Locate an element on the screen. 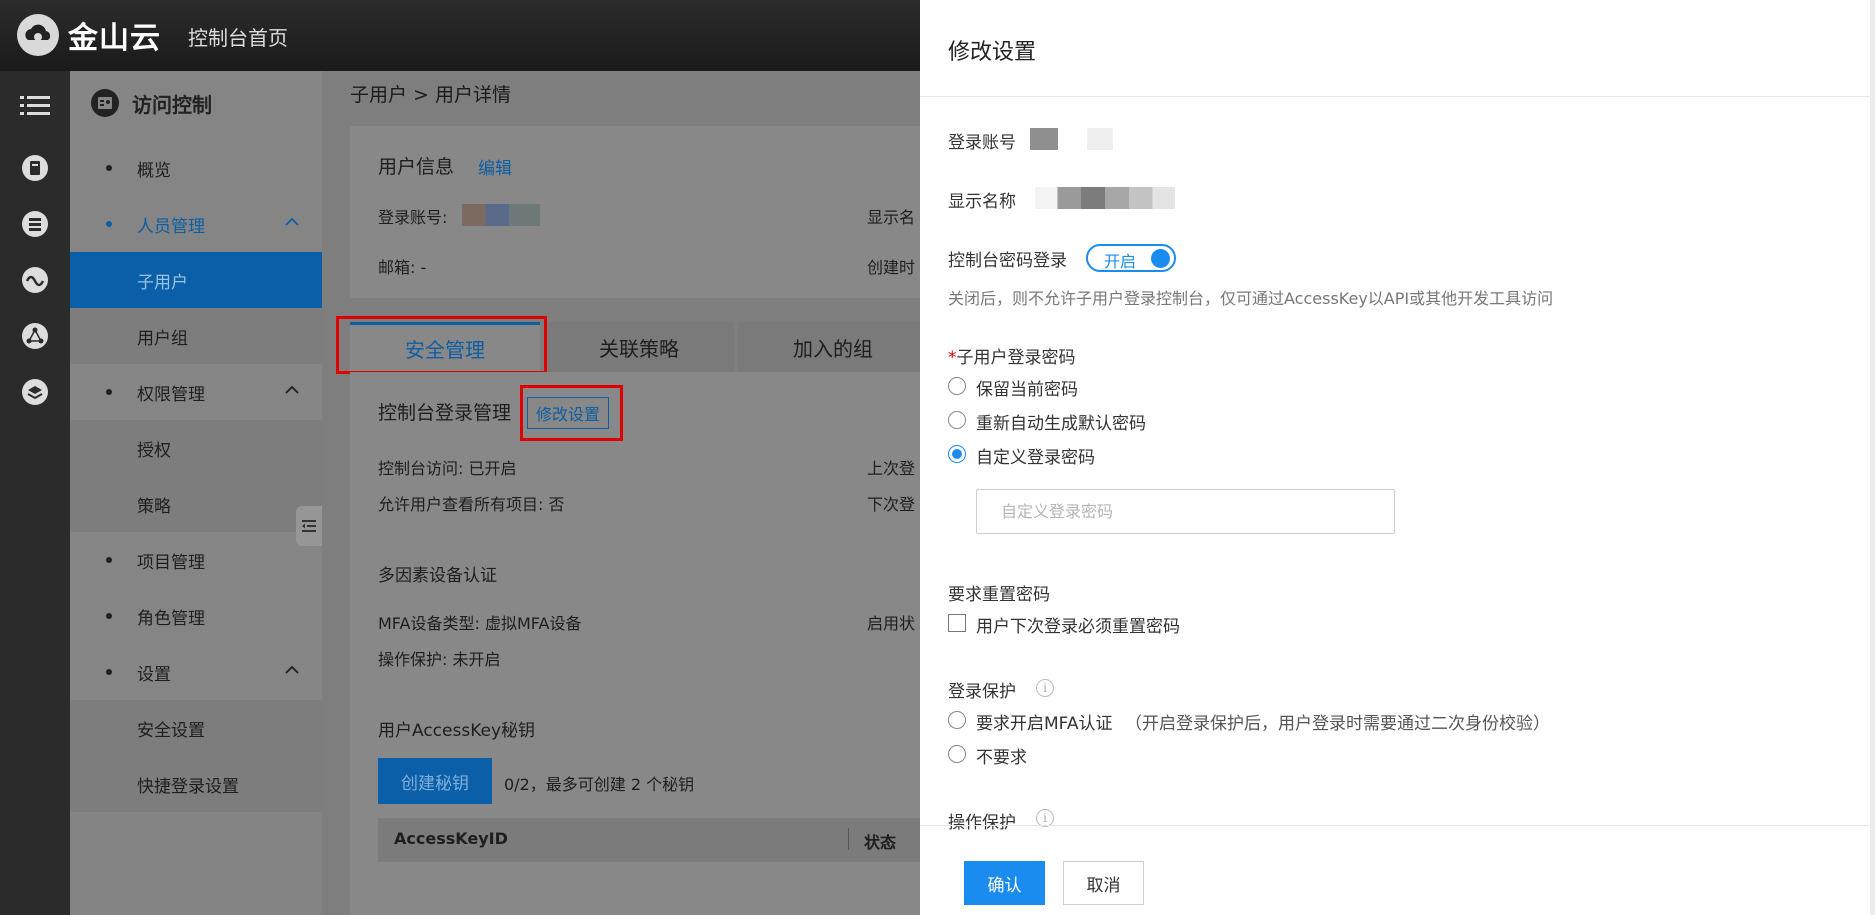 The height and width of the screenshot is (915, 1875). sidebar-title: 访问控制 is located at coordinates (151, 103).